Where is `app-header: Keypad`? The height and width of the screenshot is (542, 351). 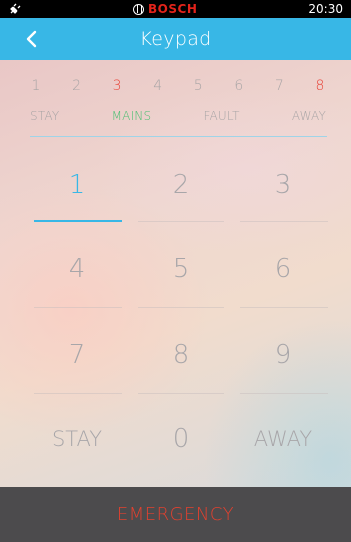 app-header: Keypad is located at coordinates (175, 39).